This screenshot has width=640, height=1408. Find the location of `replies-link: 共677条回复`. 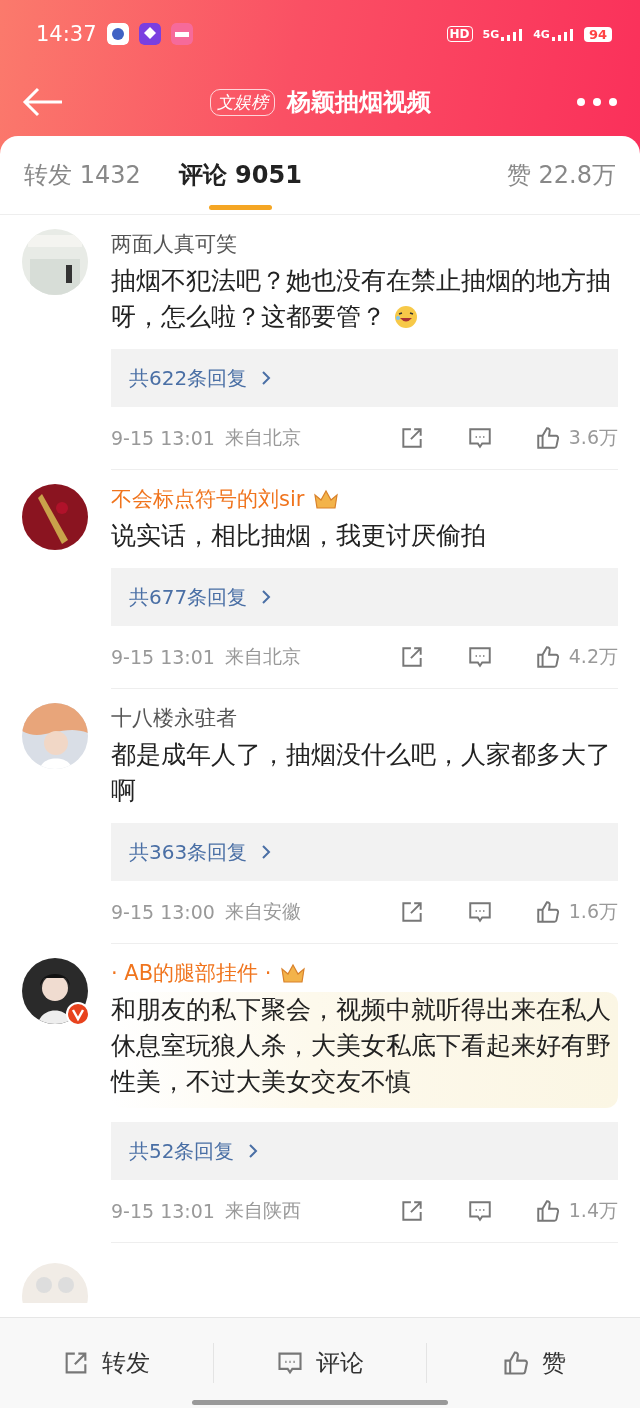

replies-link: 共677条回复 is located at coordinates (364, 597).